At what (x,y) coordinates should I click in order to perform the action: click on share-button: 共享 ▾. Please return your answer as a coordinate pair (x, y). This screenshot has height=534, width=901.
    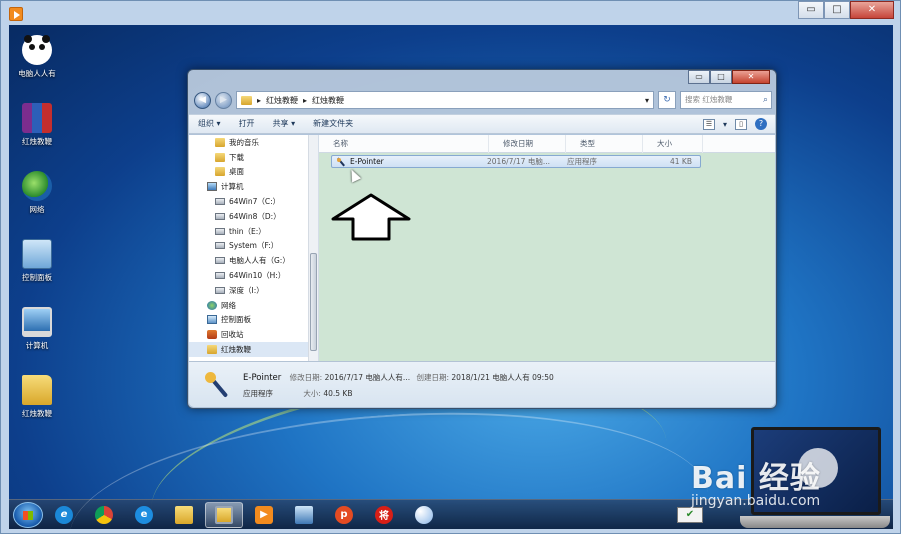
    Looking at the image, I should click on (284, 124).